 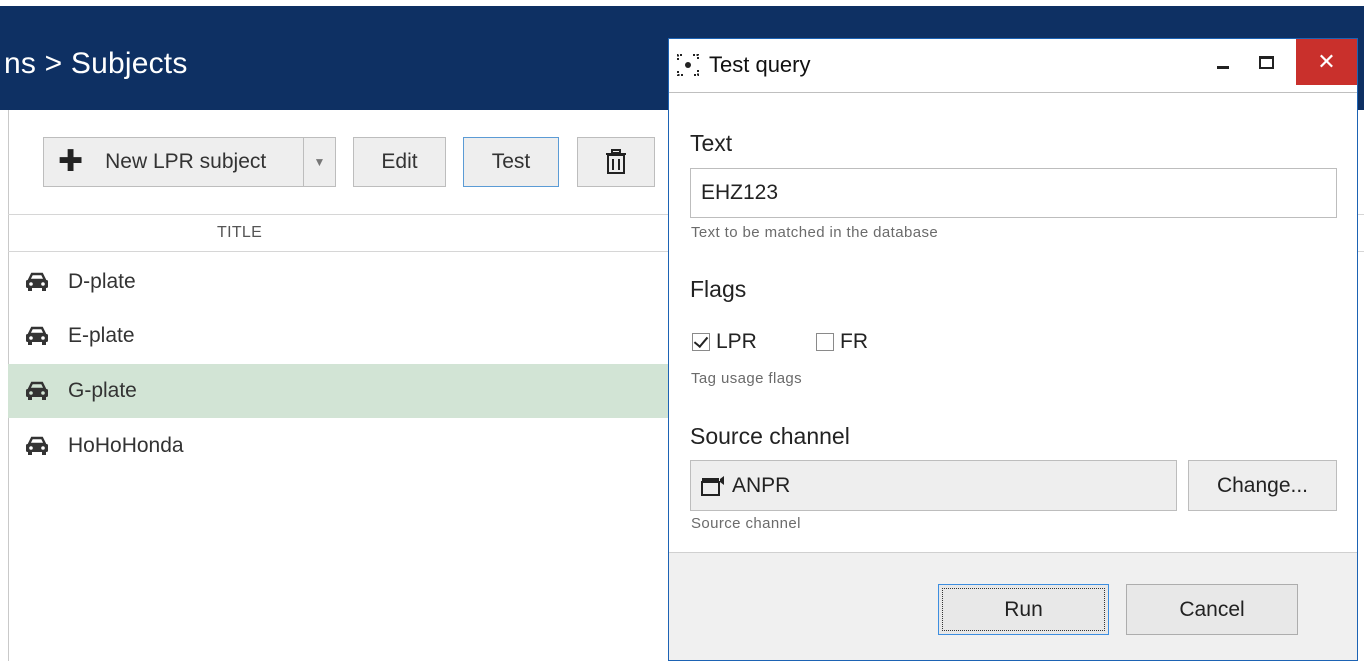 I want to click on delete-button, so click(x=616, y=162).